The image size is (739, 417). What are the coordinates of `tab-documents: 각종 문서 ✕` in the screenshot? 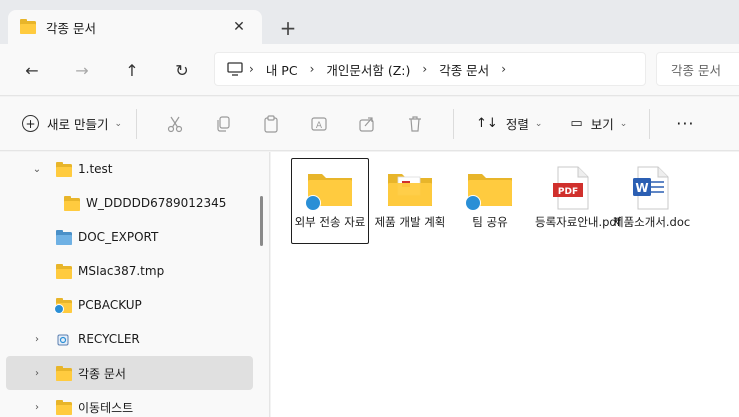 It's located at (135, 27).